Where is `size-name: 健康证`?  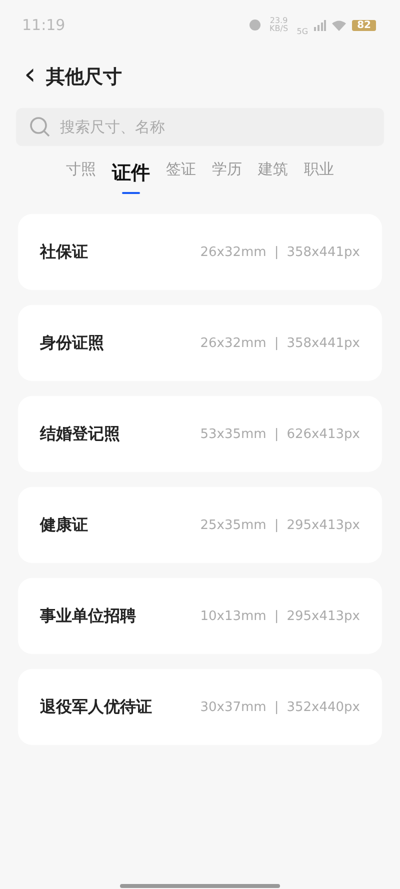
size-name: 健康证 is located at coordinates (64, 525).